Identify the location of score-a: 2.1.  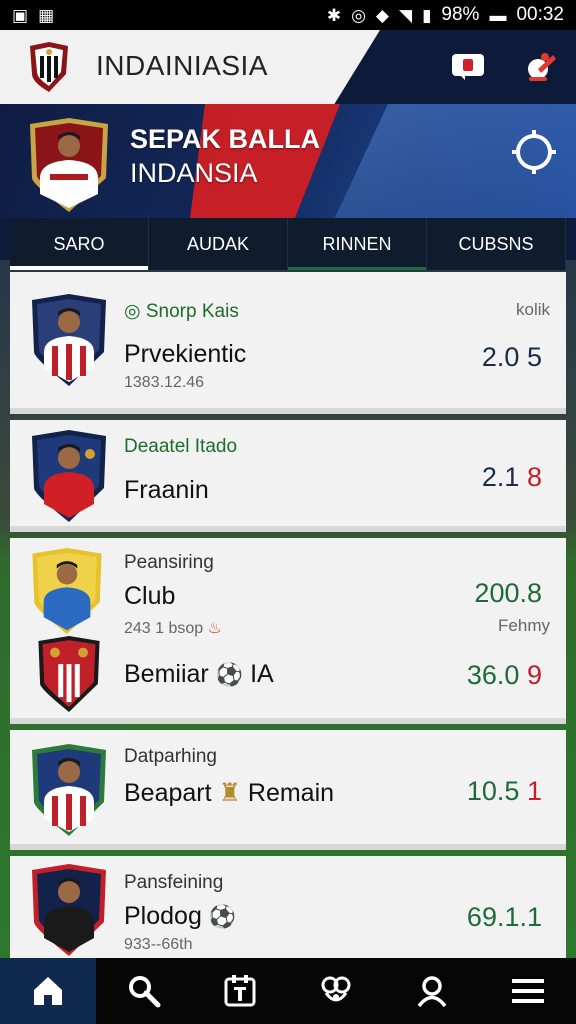
(500, 477).